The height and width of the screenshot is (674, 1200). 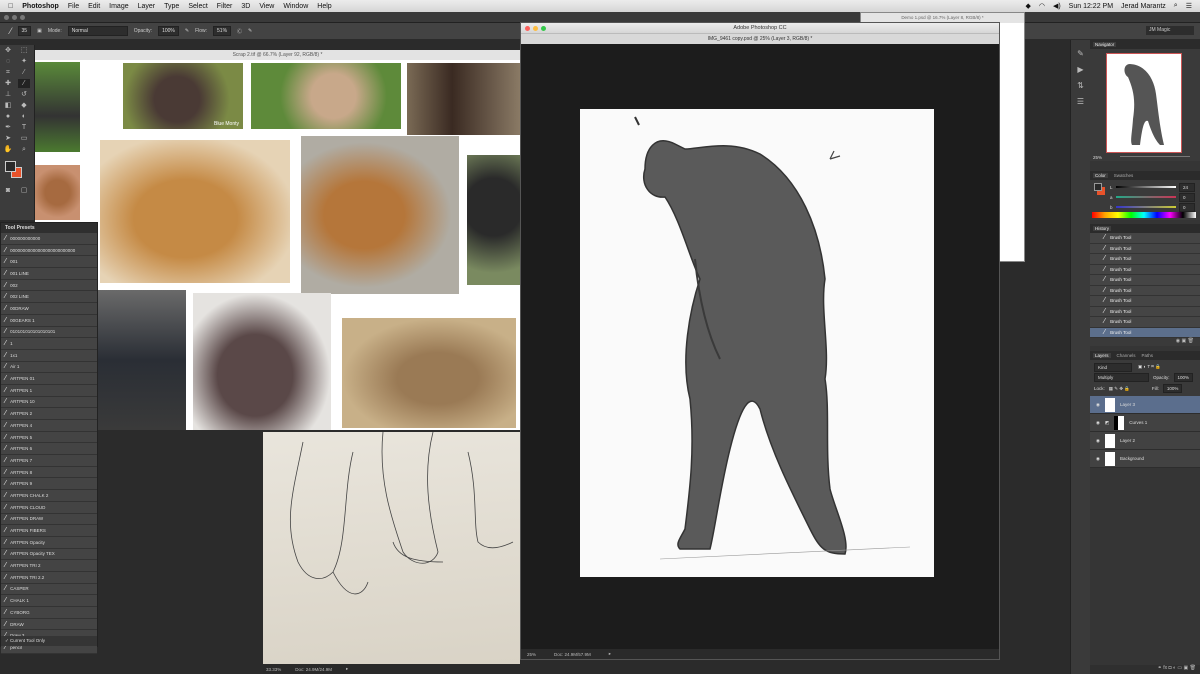 I want to click on menu-app: Photoshop, so click(x=40, y=6).